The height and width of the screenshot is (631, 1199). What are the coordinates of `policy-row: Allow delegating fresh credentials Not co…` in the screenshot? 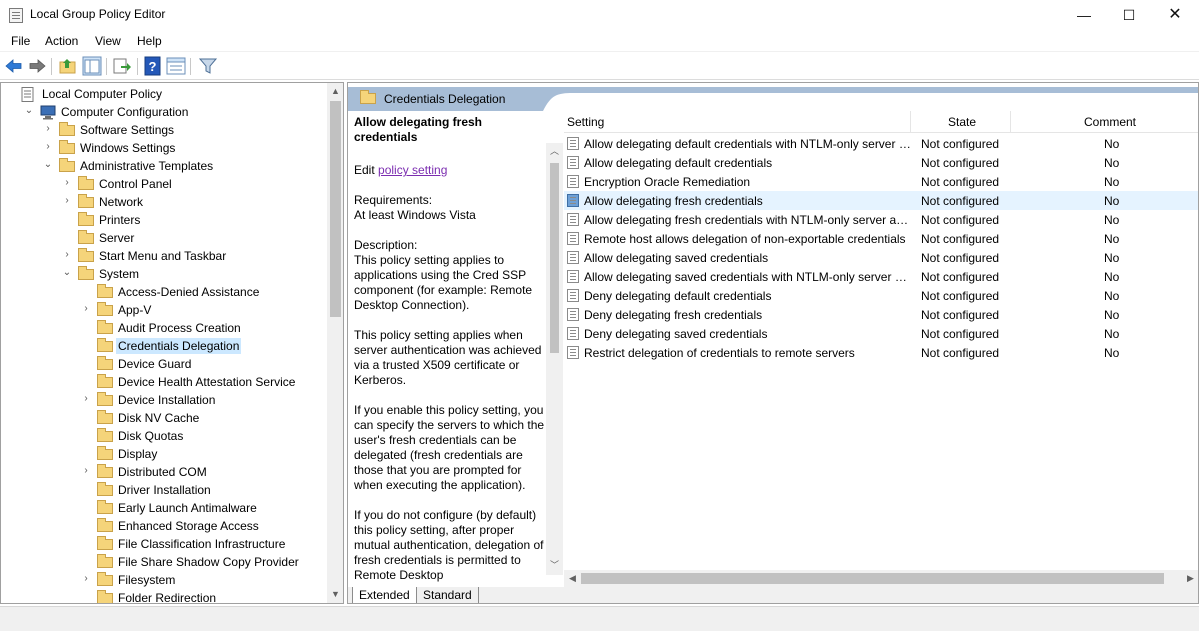 It's located at (881, 200).